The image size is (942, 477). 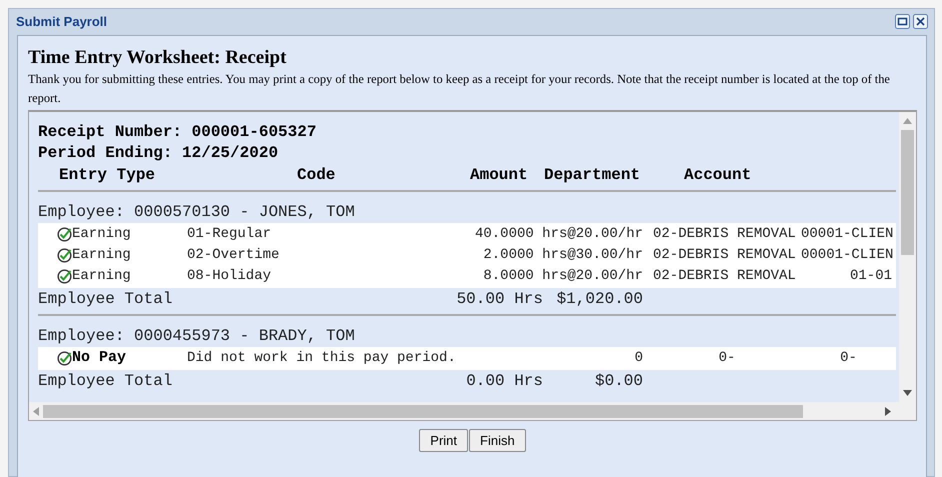 What do you see at coordinates (499, 299) in the screenshot?
I see `total-hours: 50.00 Hrs` at bounding box center [499, 299].